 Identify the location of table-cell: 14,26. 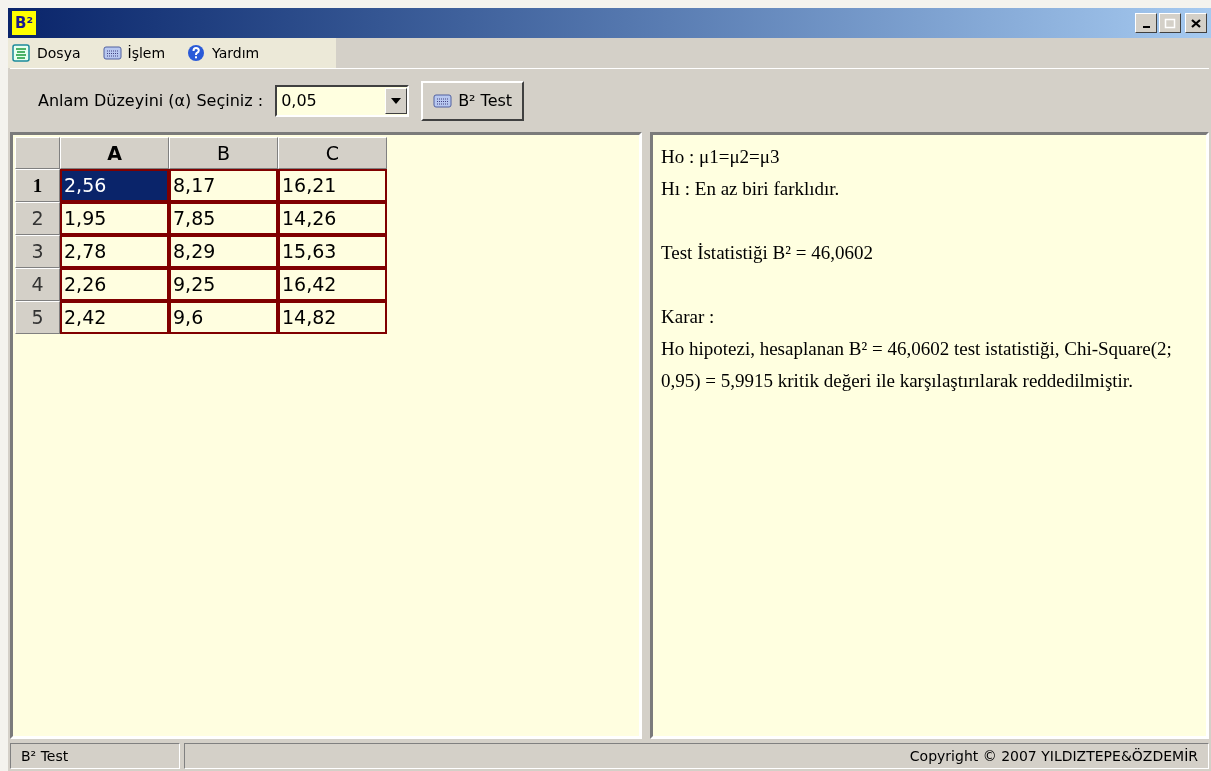
(332, 218).